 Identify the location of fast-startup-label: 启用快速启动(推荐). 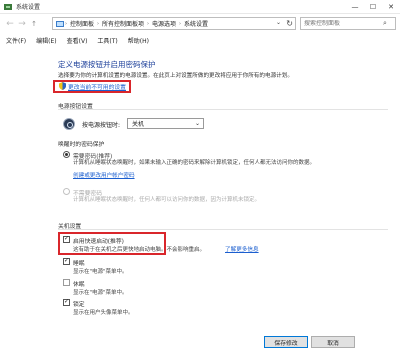
(98, 242).